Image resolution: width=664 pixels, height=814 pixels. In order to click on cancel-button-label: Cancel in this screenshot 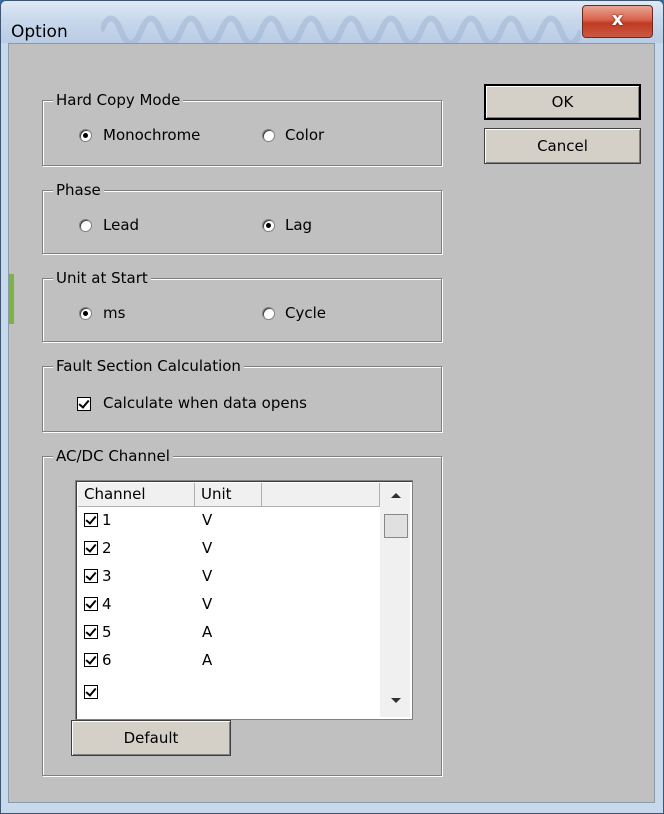, I will do `click(562, 146)`.